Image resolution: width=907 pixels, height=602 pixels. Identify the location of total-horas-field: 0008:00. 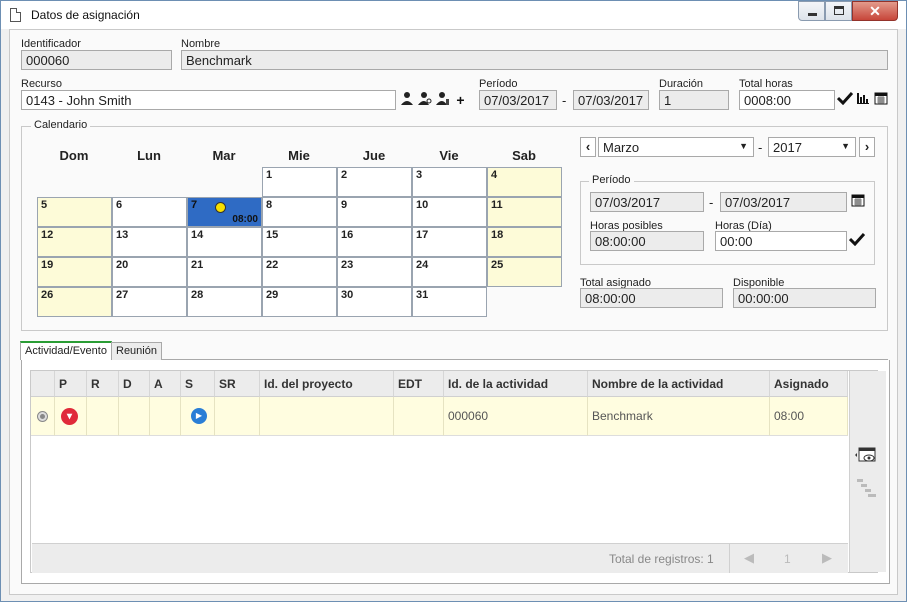
(787, 100).